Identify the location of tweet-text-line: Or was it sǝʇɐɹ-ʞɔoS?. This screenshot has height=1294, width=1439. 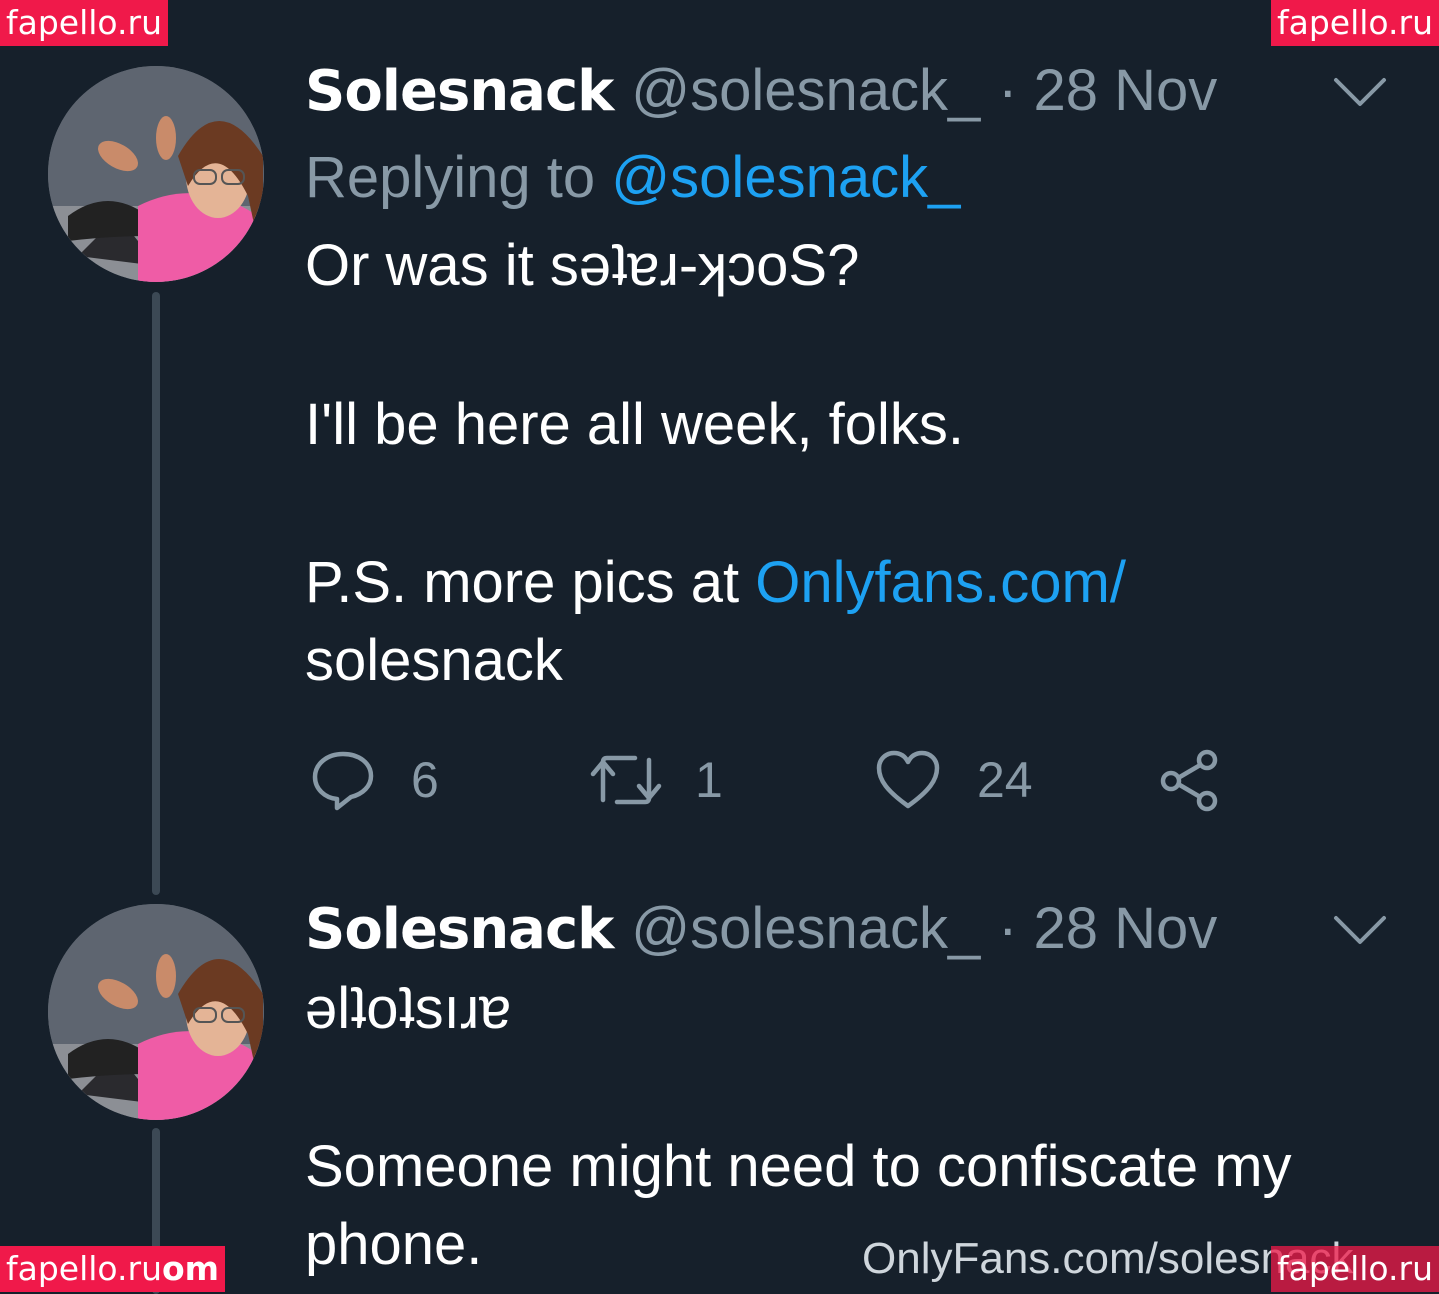
(582, 265).